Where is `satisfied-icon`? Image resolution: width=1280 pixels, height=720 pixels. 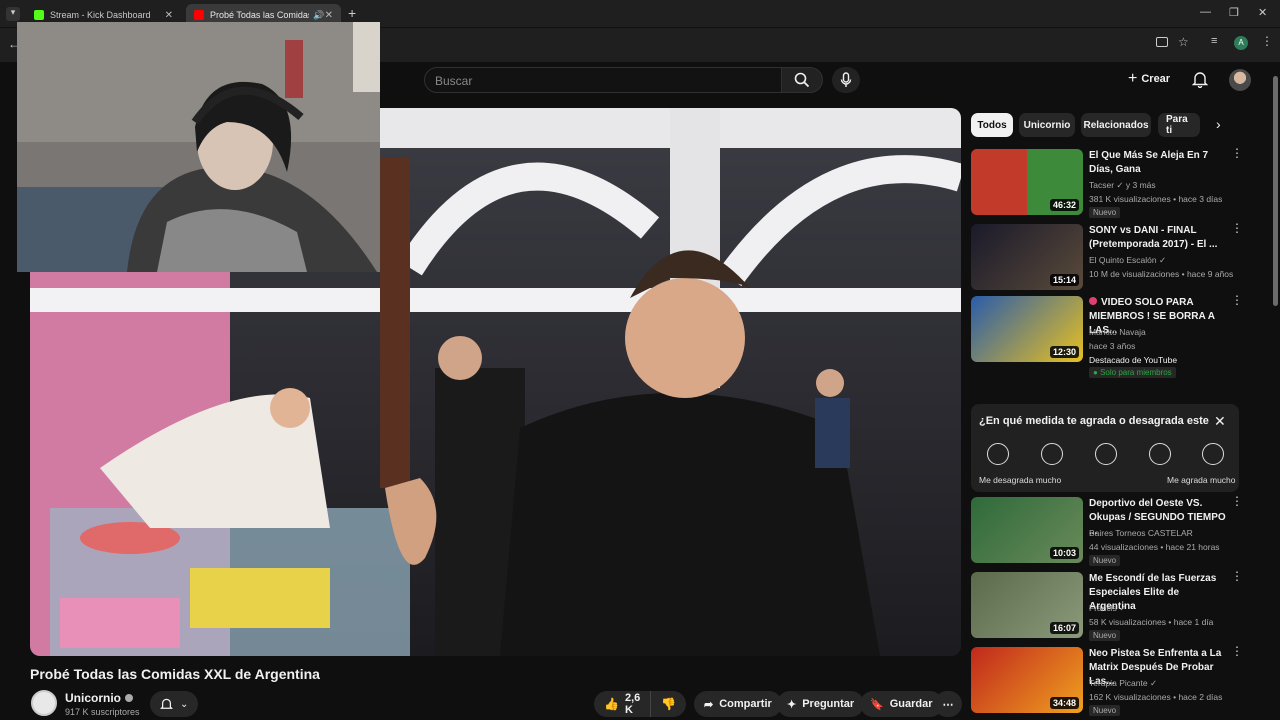
satisfied-icon is located at coordinates (1160, 454).